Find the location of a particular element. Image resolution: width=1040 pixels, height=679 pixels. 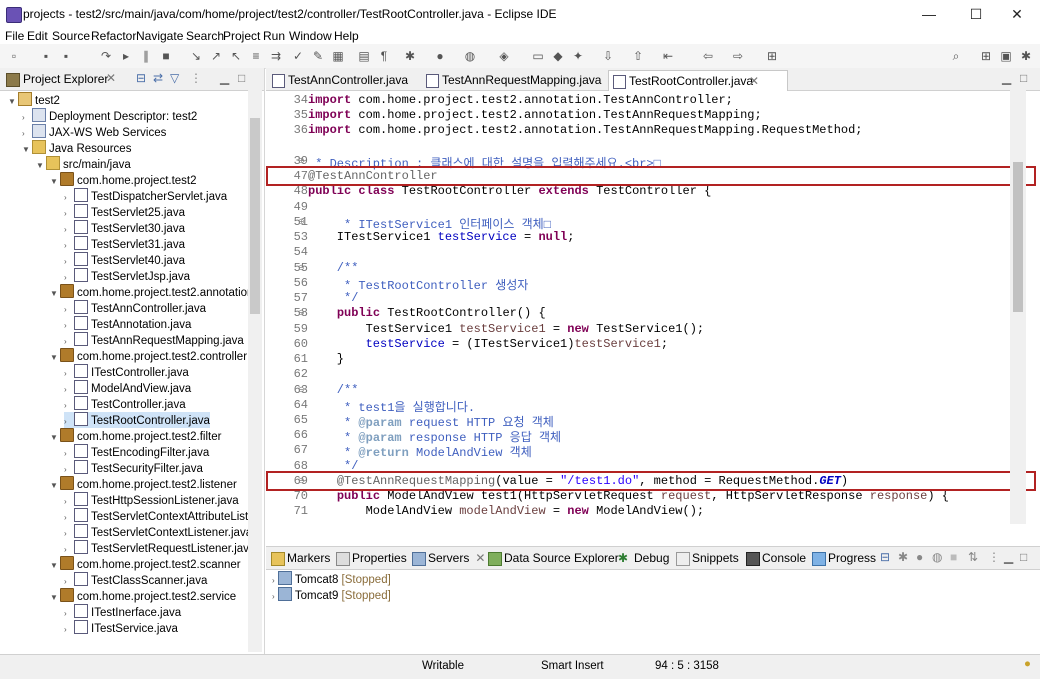

tab-servers: Servers ✕ is located at coordinates (448, 558).